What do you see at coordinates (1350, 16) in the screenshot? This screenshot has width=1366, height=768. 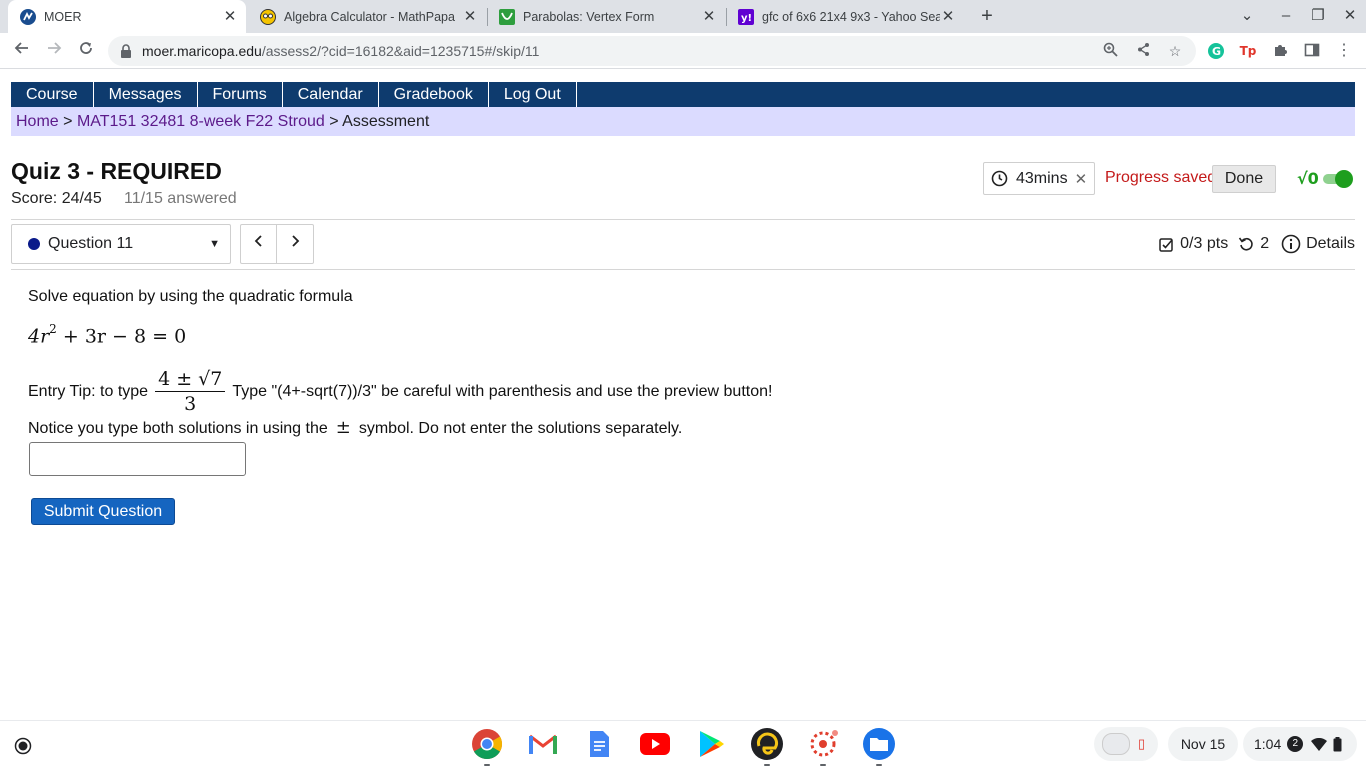 I see `close-window-icon: ✕` at bounding box center [1350, 16].